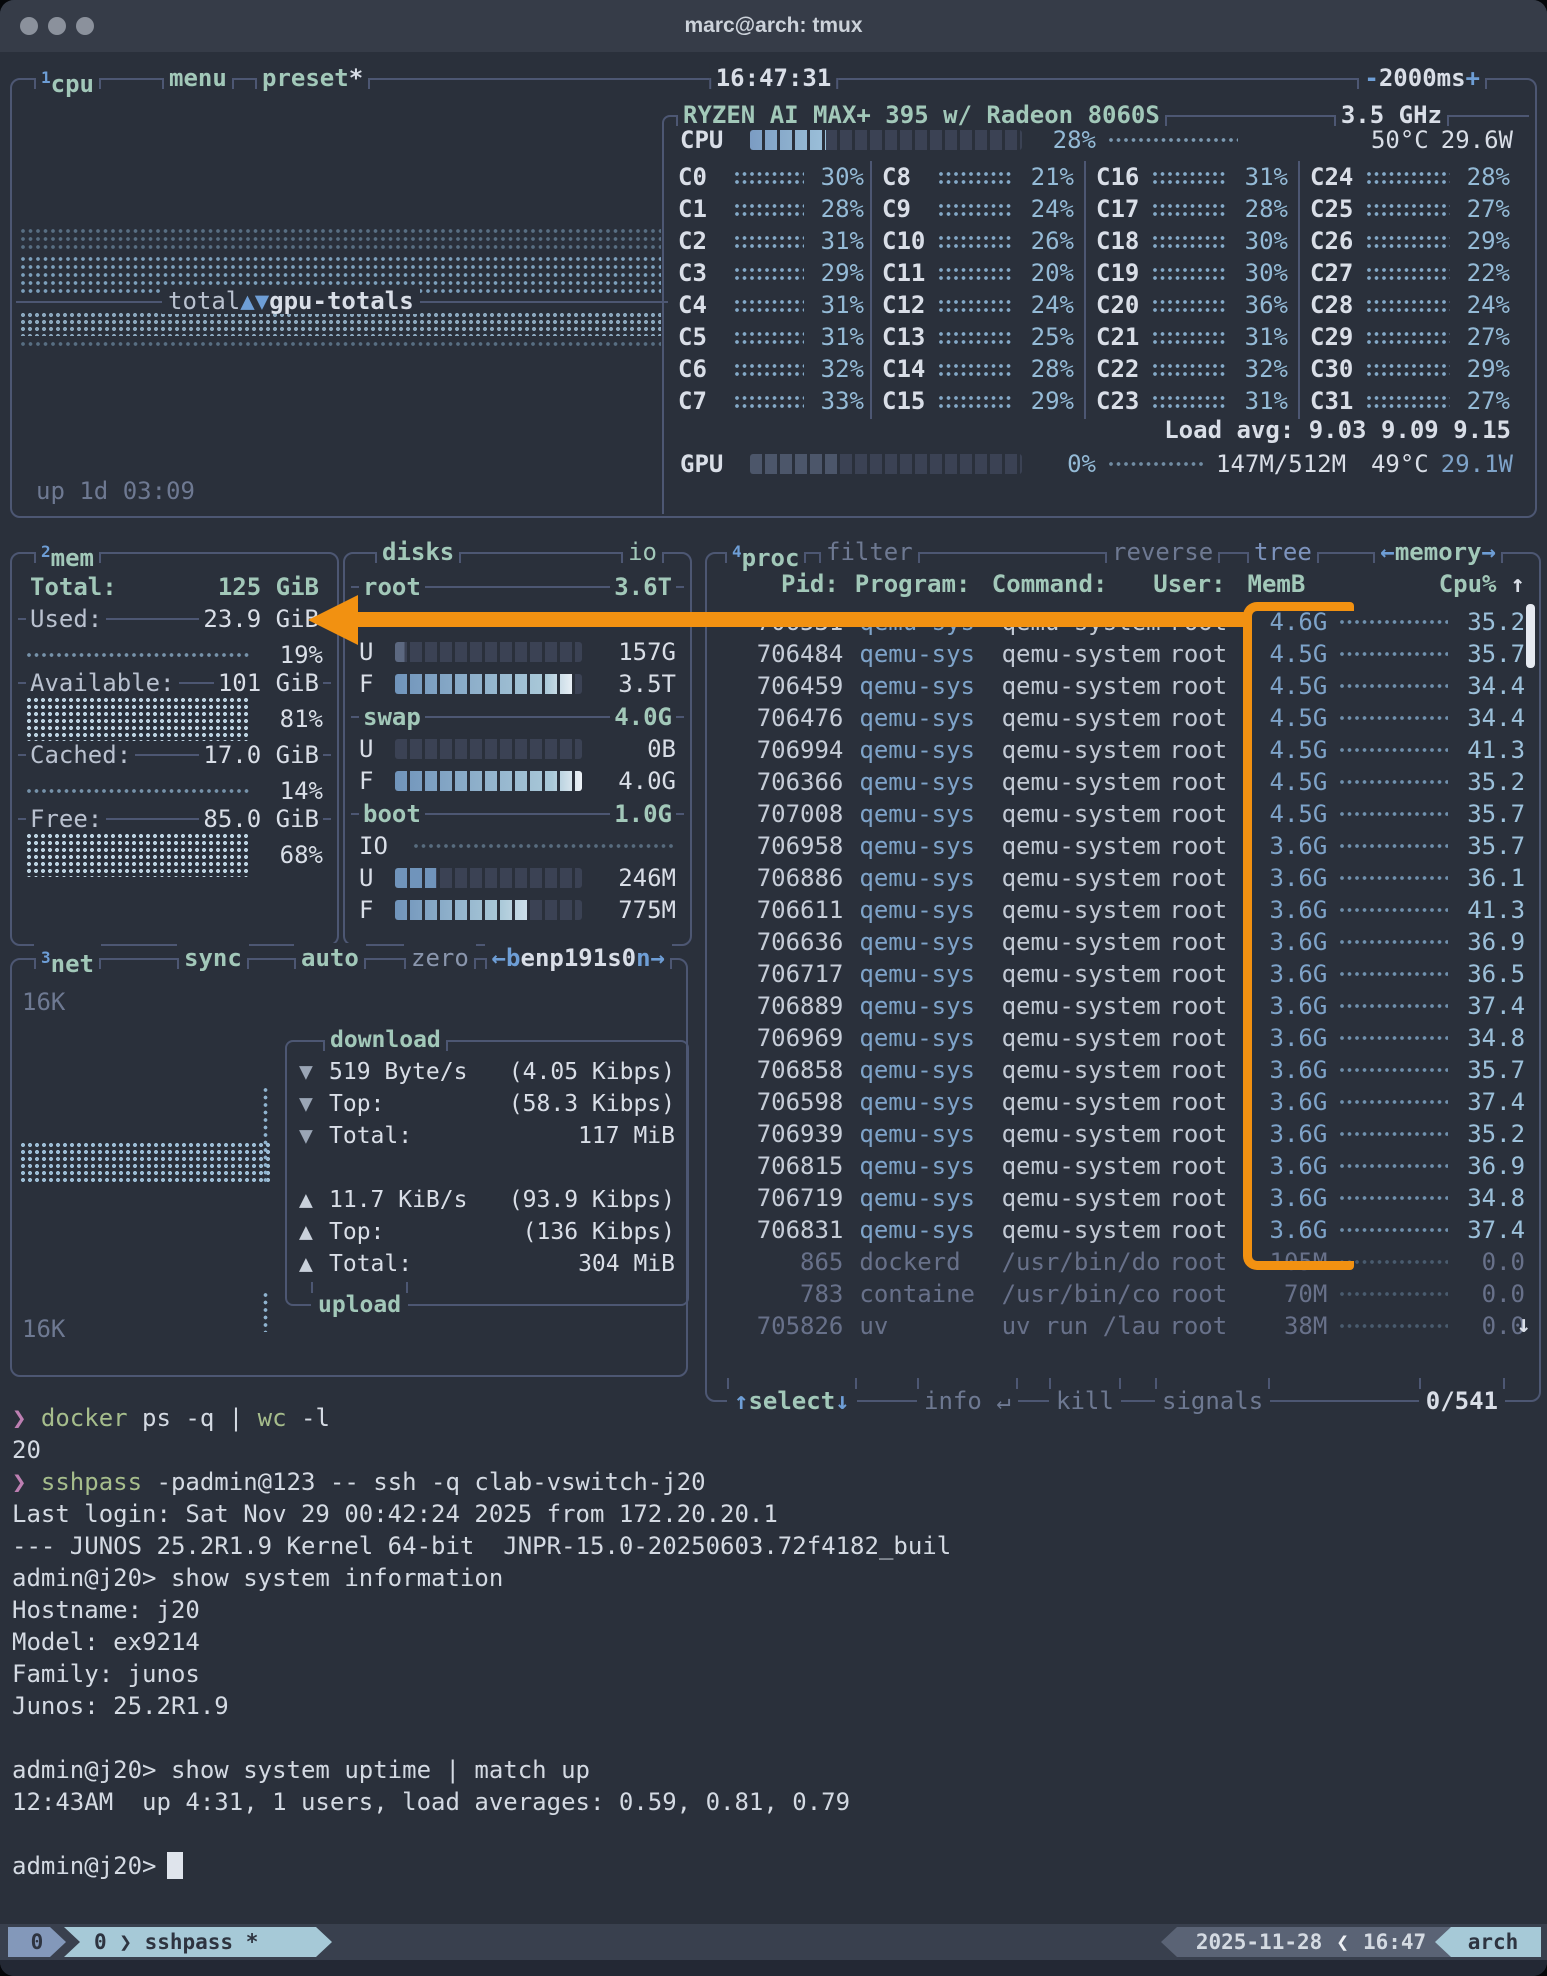 The height and width of the screenshot is (1976, 1547). Describe the element at coordinates (780, 584) in the screenshot. I see `col-pid: Pid:` at that location.